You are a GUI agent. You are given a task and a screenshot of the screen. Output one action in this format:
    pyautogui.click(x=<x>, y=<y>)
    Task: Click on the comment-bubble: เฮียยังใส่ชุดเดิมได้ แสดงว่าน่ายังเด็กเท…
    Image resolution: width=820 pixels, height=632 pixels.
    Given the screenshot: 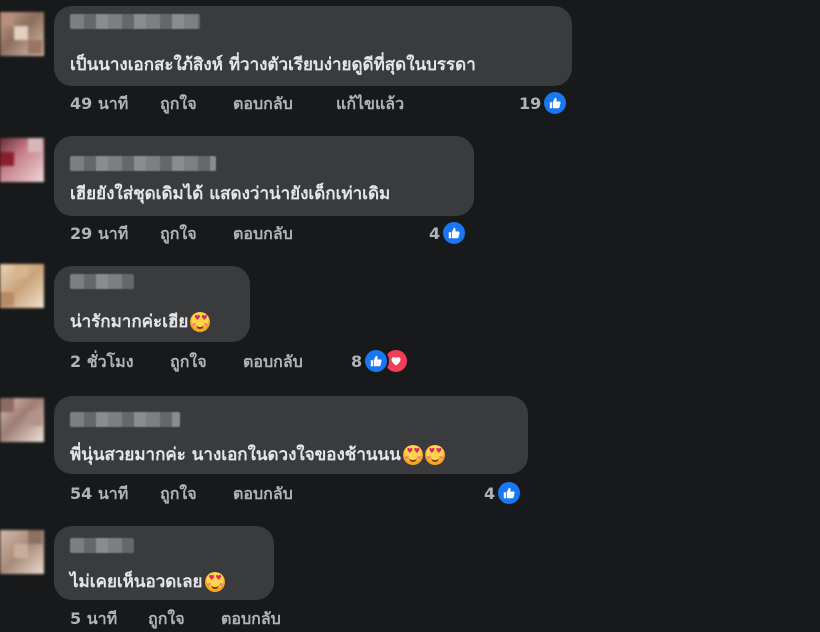 What is the action you would take?
    pyautogui.click(x=264, y=176)
    